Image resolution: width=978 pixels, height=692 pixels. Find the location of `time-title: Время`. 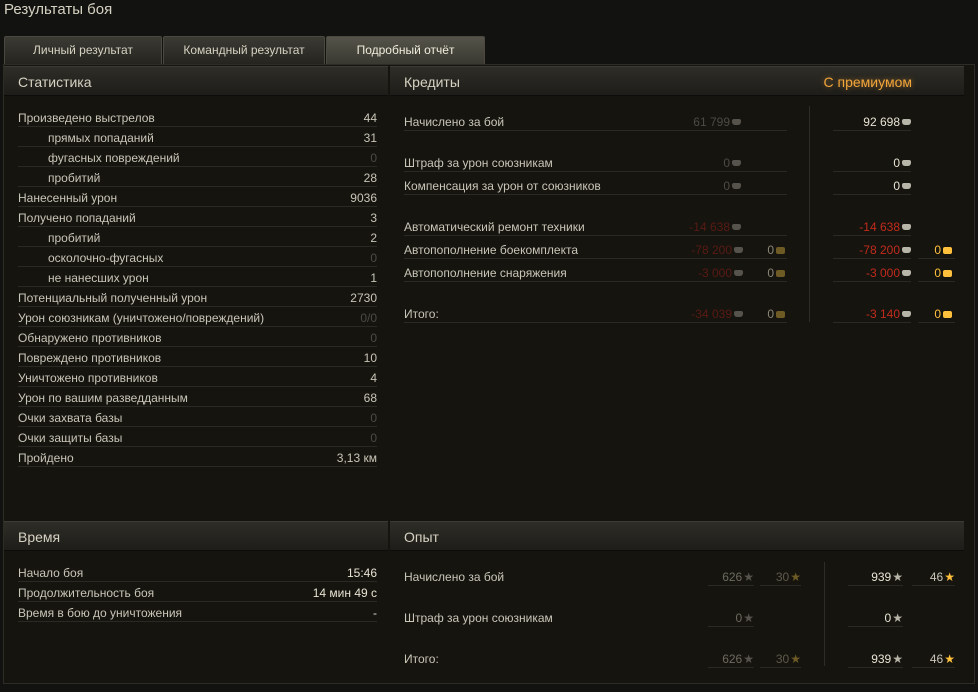

time-title: Время is located at coordinates (39, 537).